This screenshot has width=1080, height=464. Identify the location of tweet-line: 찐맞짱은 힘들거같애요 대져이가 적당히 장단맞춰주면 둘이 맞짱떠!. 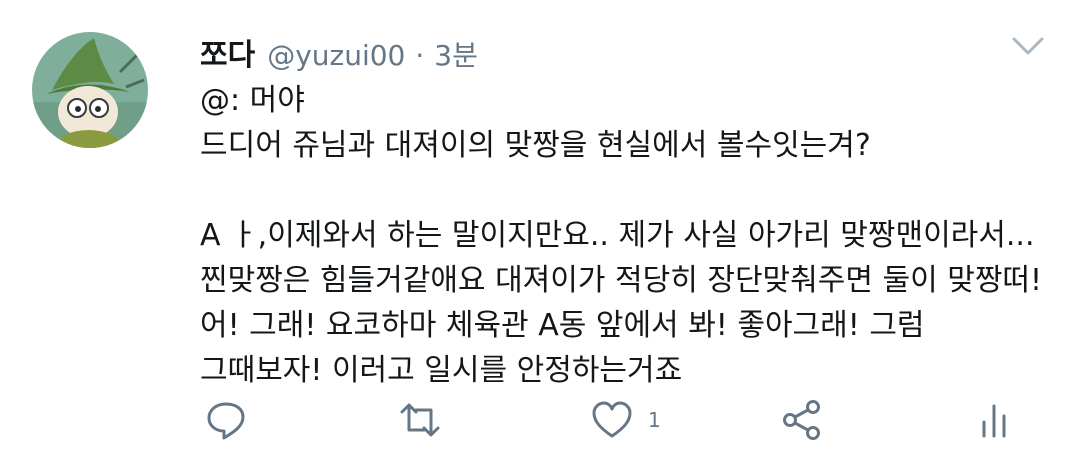
(621, 280).